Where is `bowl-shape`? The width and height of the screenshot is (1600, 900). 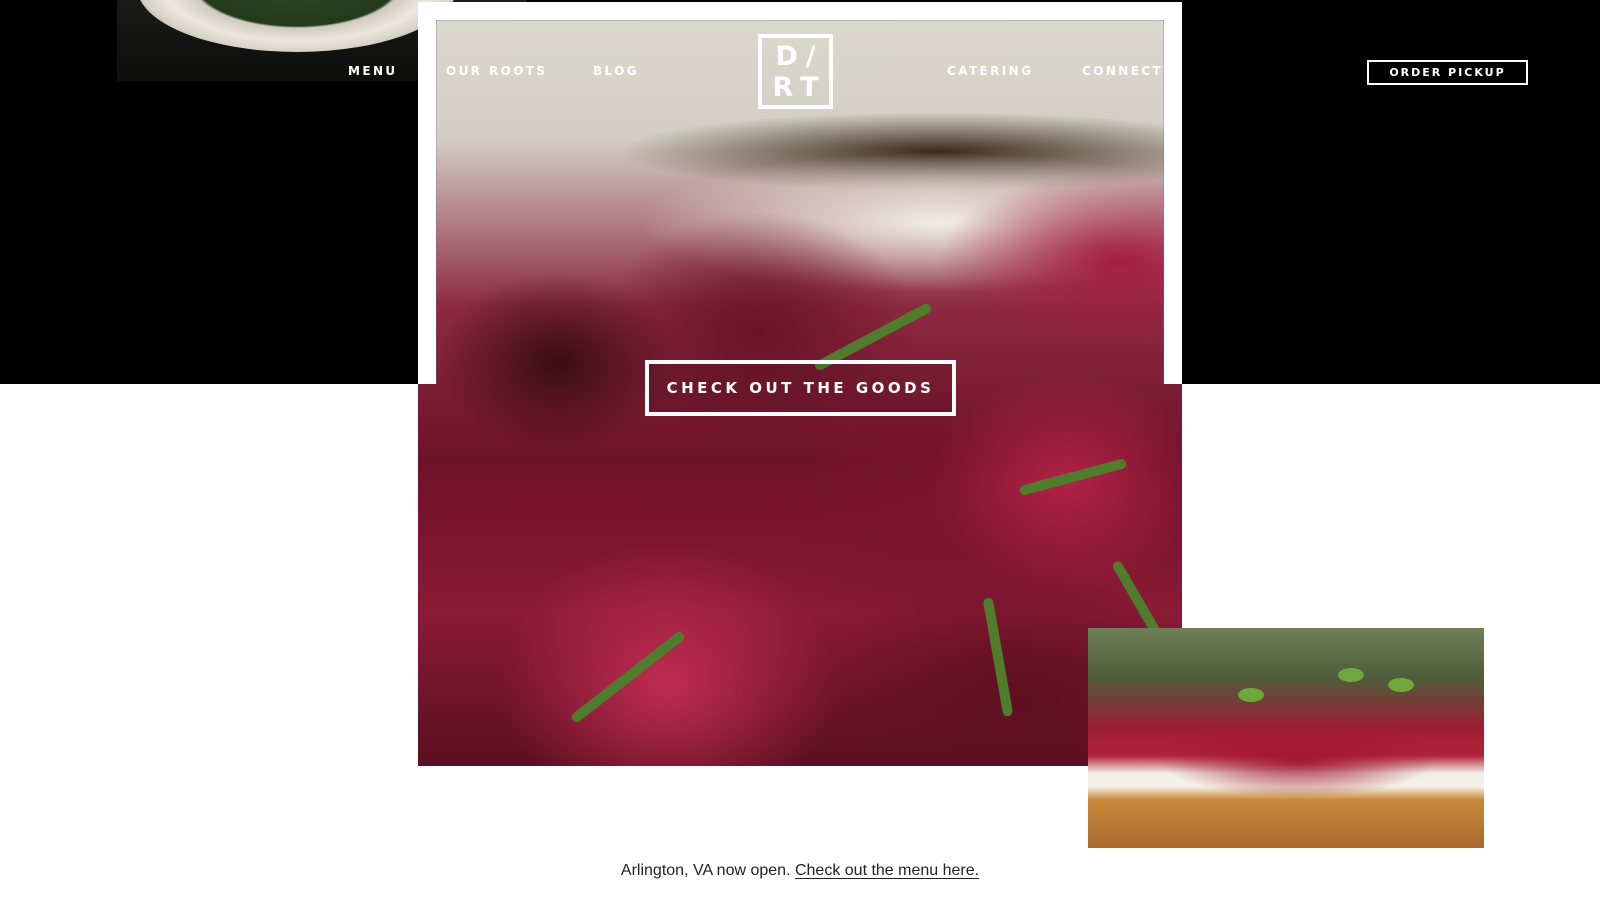 bowl-shape is located at coordinates (297, 26).